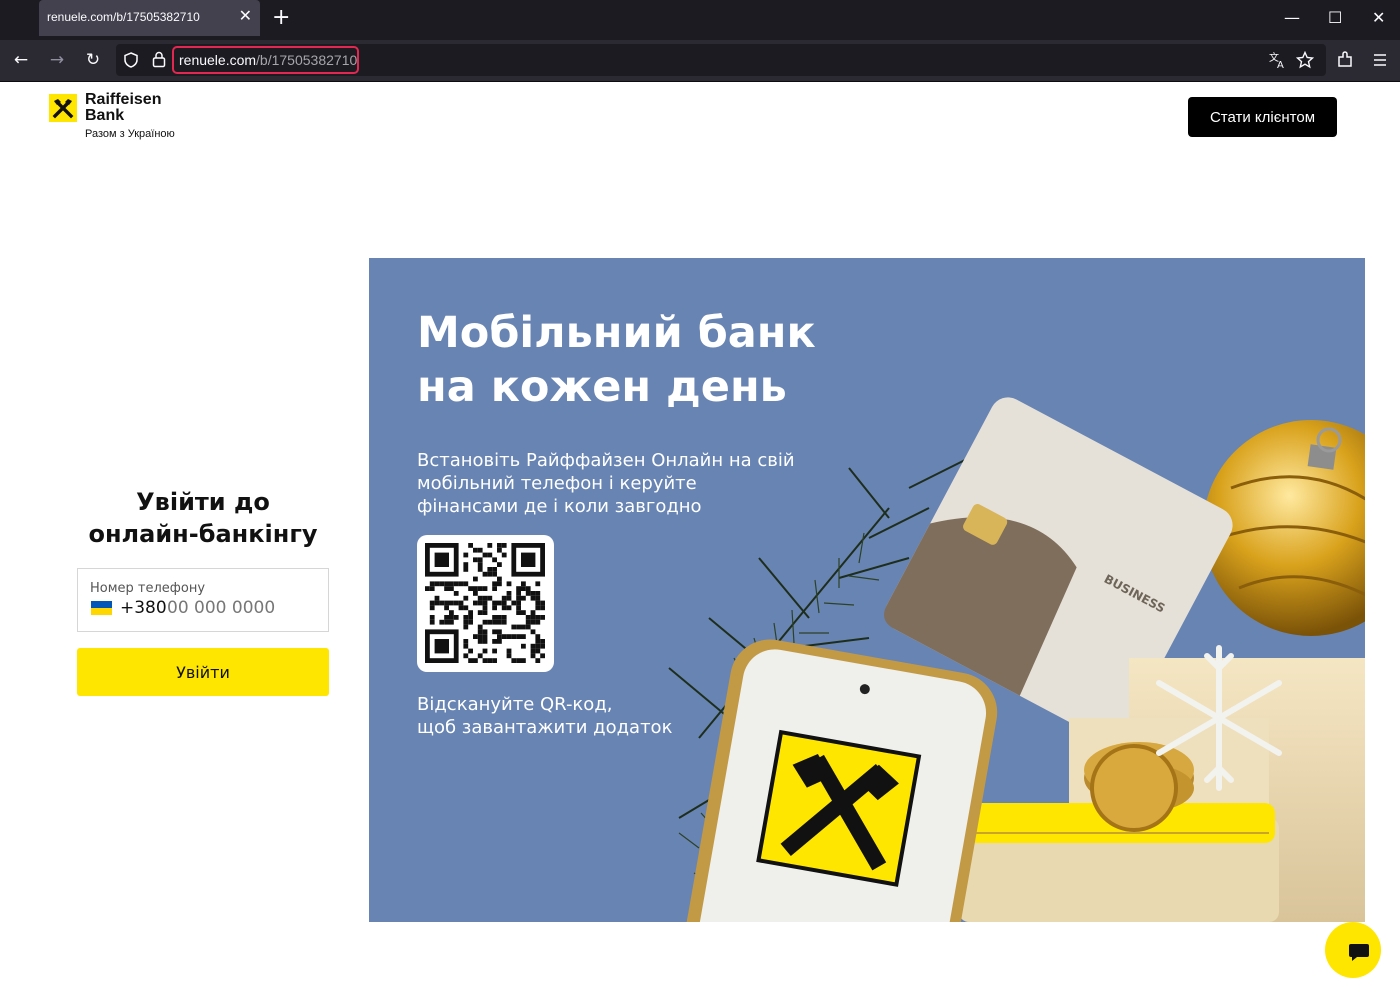 The height and width of the screenshot is (1000, 1400). Describe the element at coordinates (131, 60) in the screenshot. I see `shield-icon` at that location.